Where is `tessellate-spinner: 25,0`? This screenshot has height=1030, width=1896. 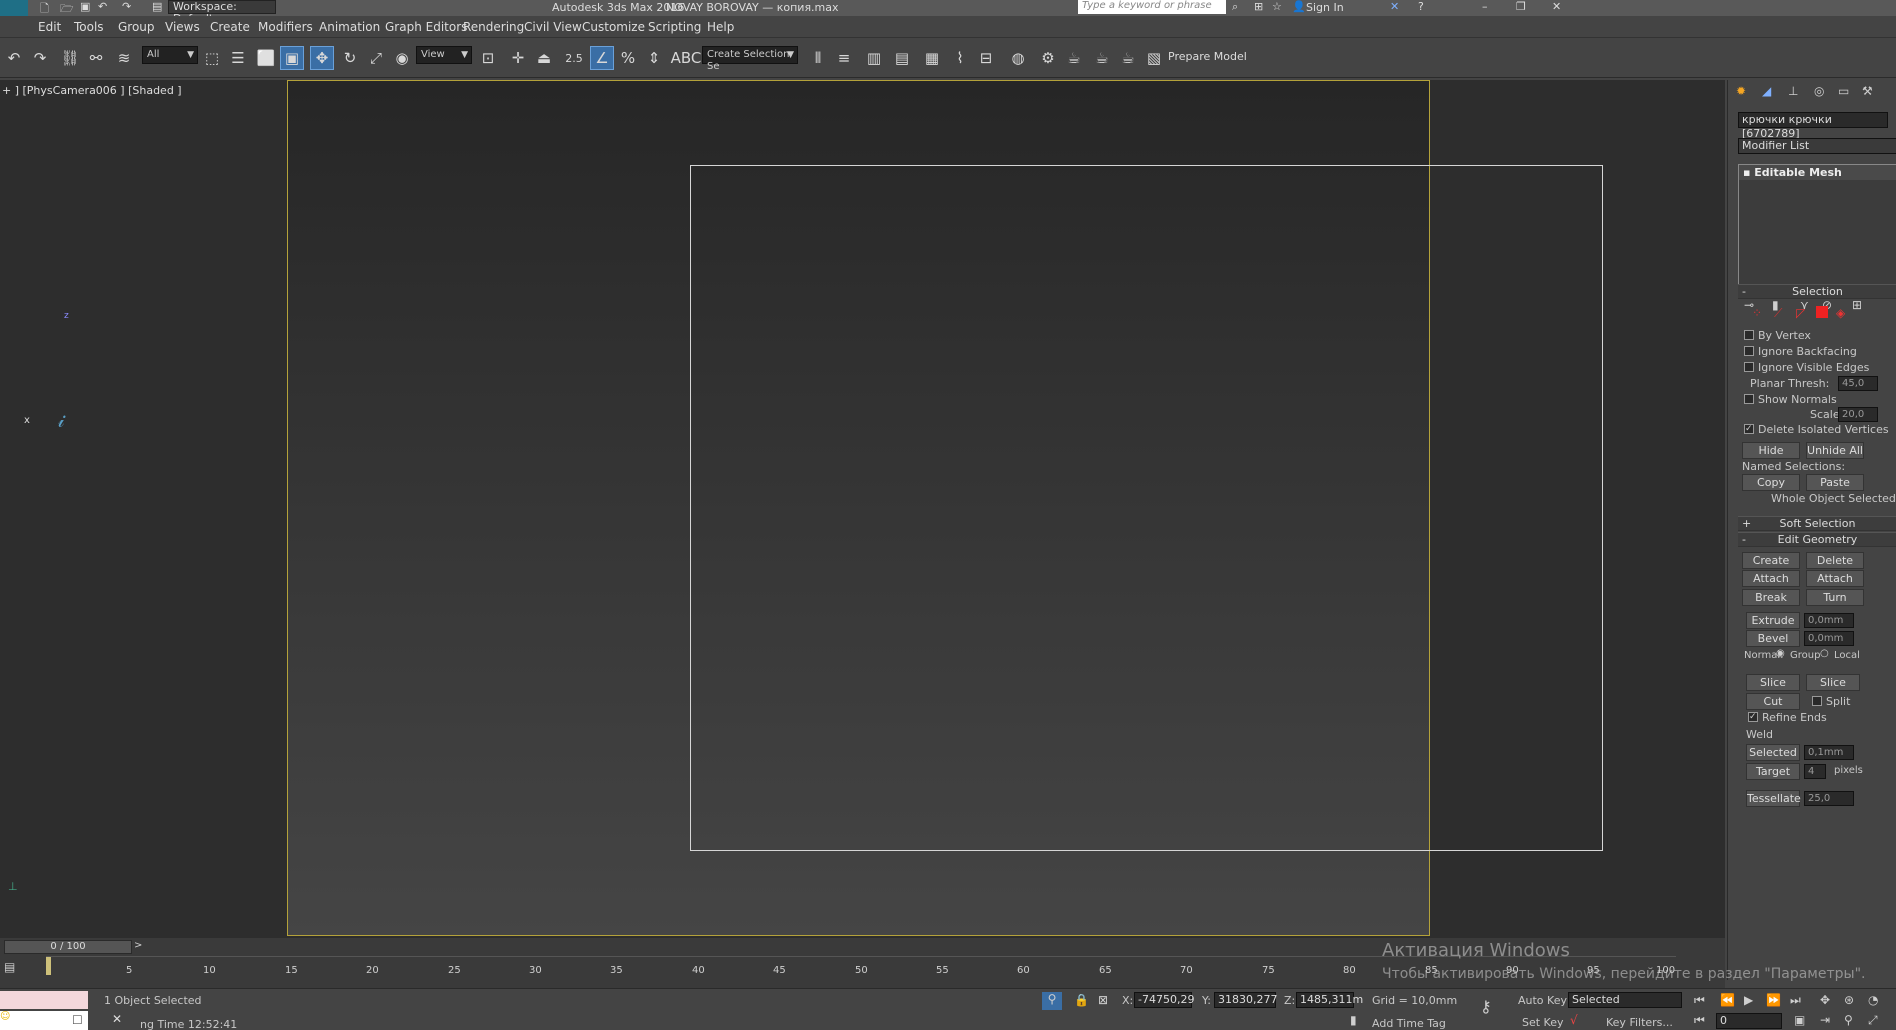 tessellate-spinner: 25,0 is located at coordinates (1829, 798).